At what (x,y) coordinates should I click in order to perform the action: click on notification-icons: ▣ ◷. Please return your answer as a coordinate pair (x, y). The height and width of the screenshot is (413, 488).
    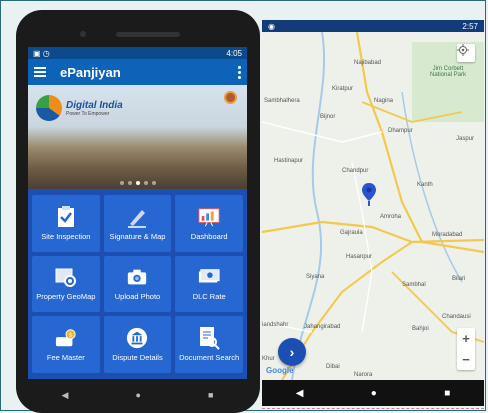
    Looking at the image, I should click on (41, 53).